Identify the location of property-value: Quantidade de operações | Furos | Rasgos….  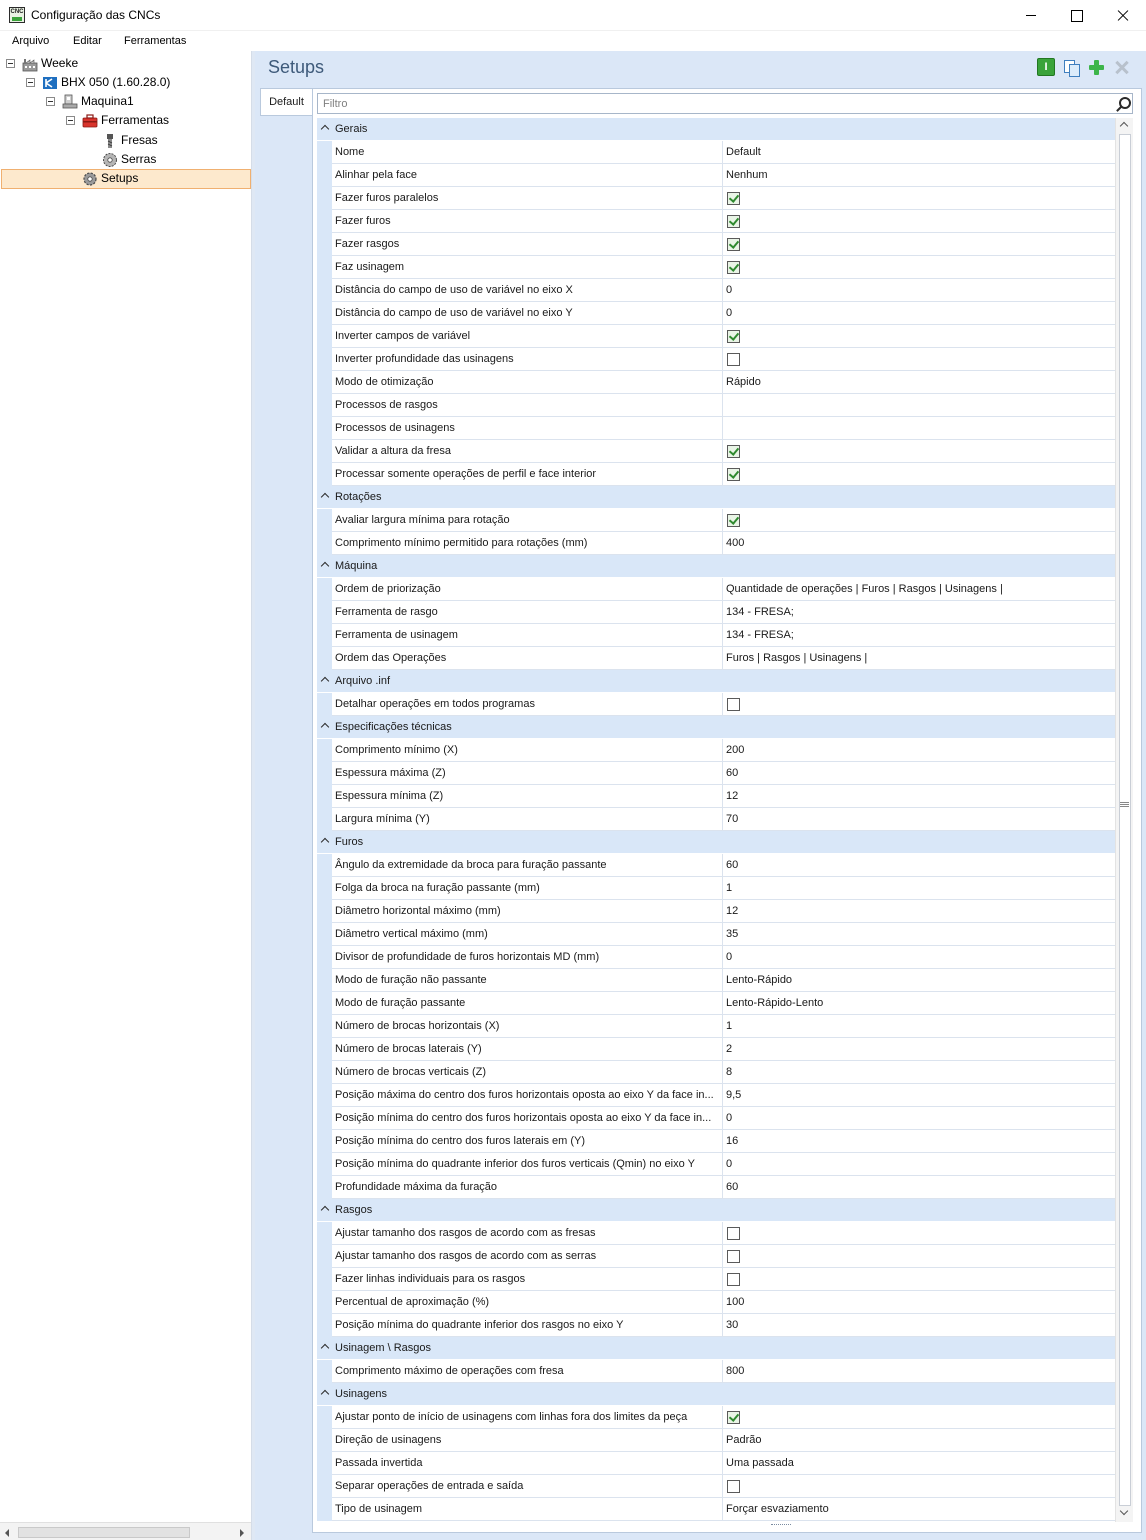
(919, 589).